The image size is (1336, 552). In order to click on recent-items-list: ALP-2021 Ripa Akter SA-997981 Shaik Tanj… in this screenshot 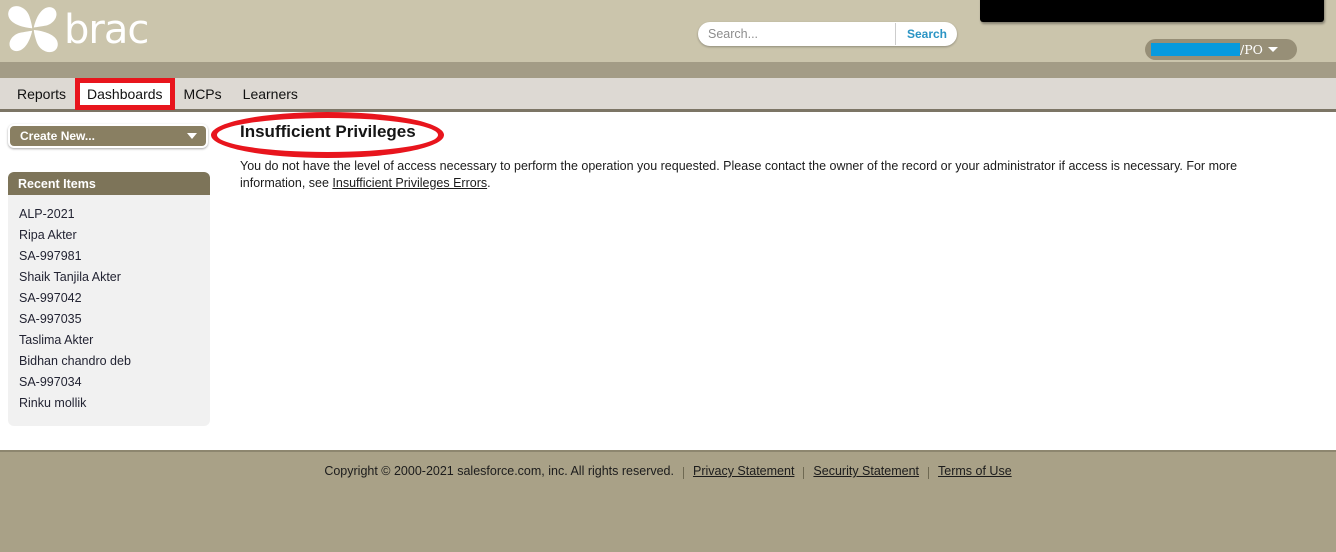, I will do `click(109, 310)`.